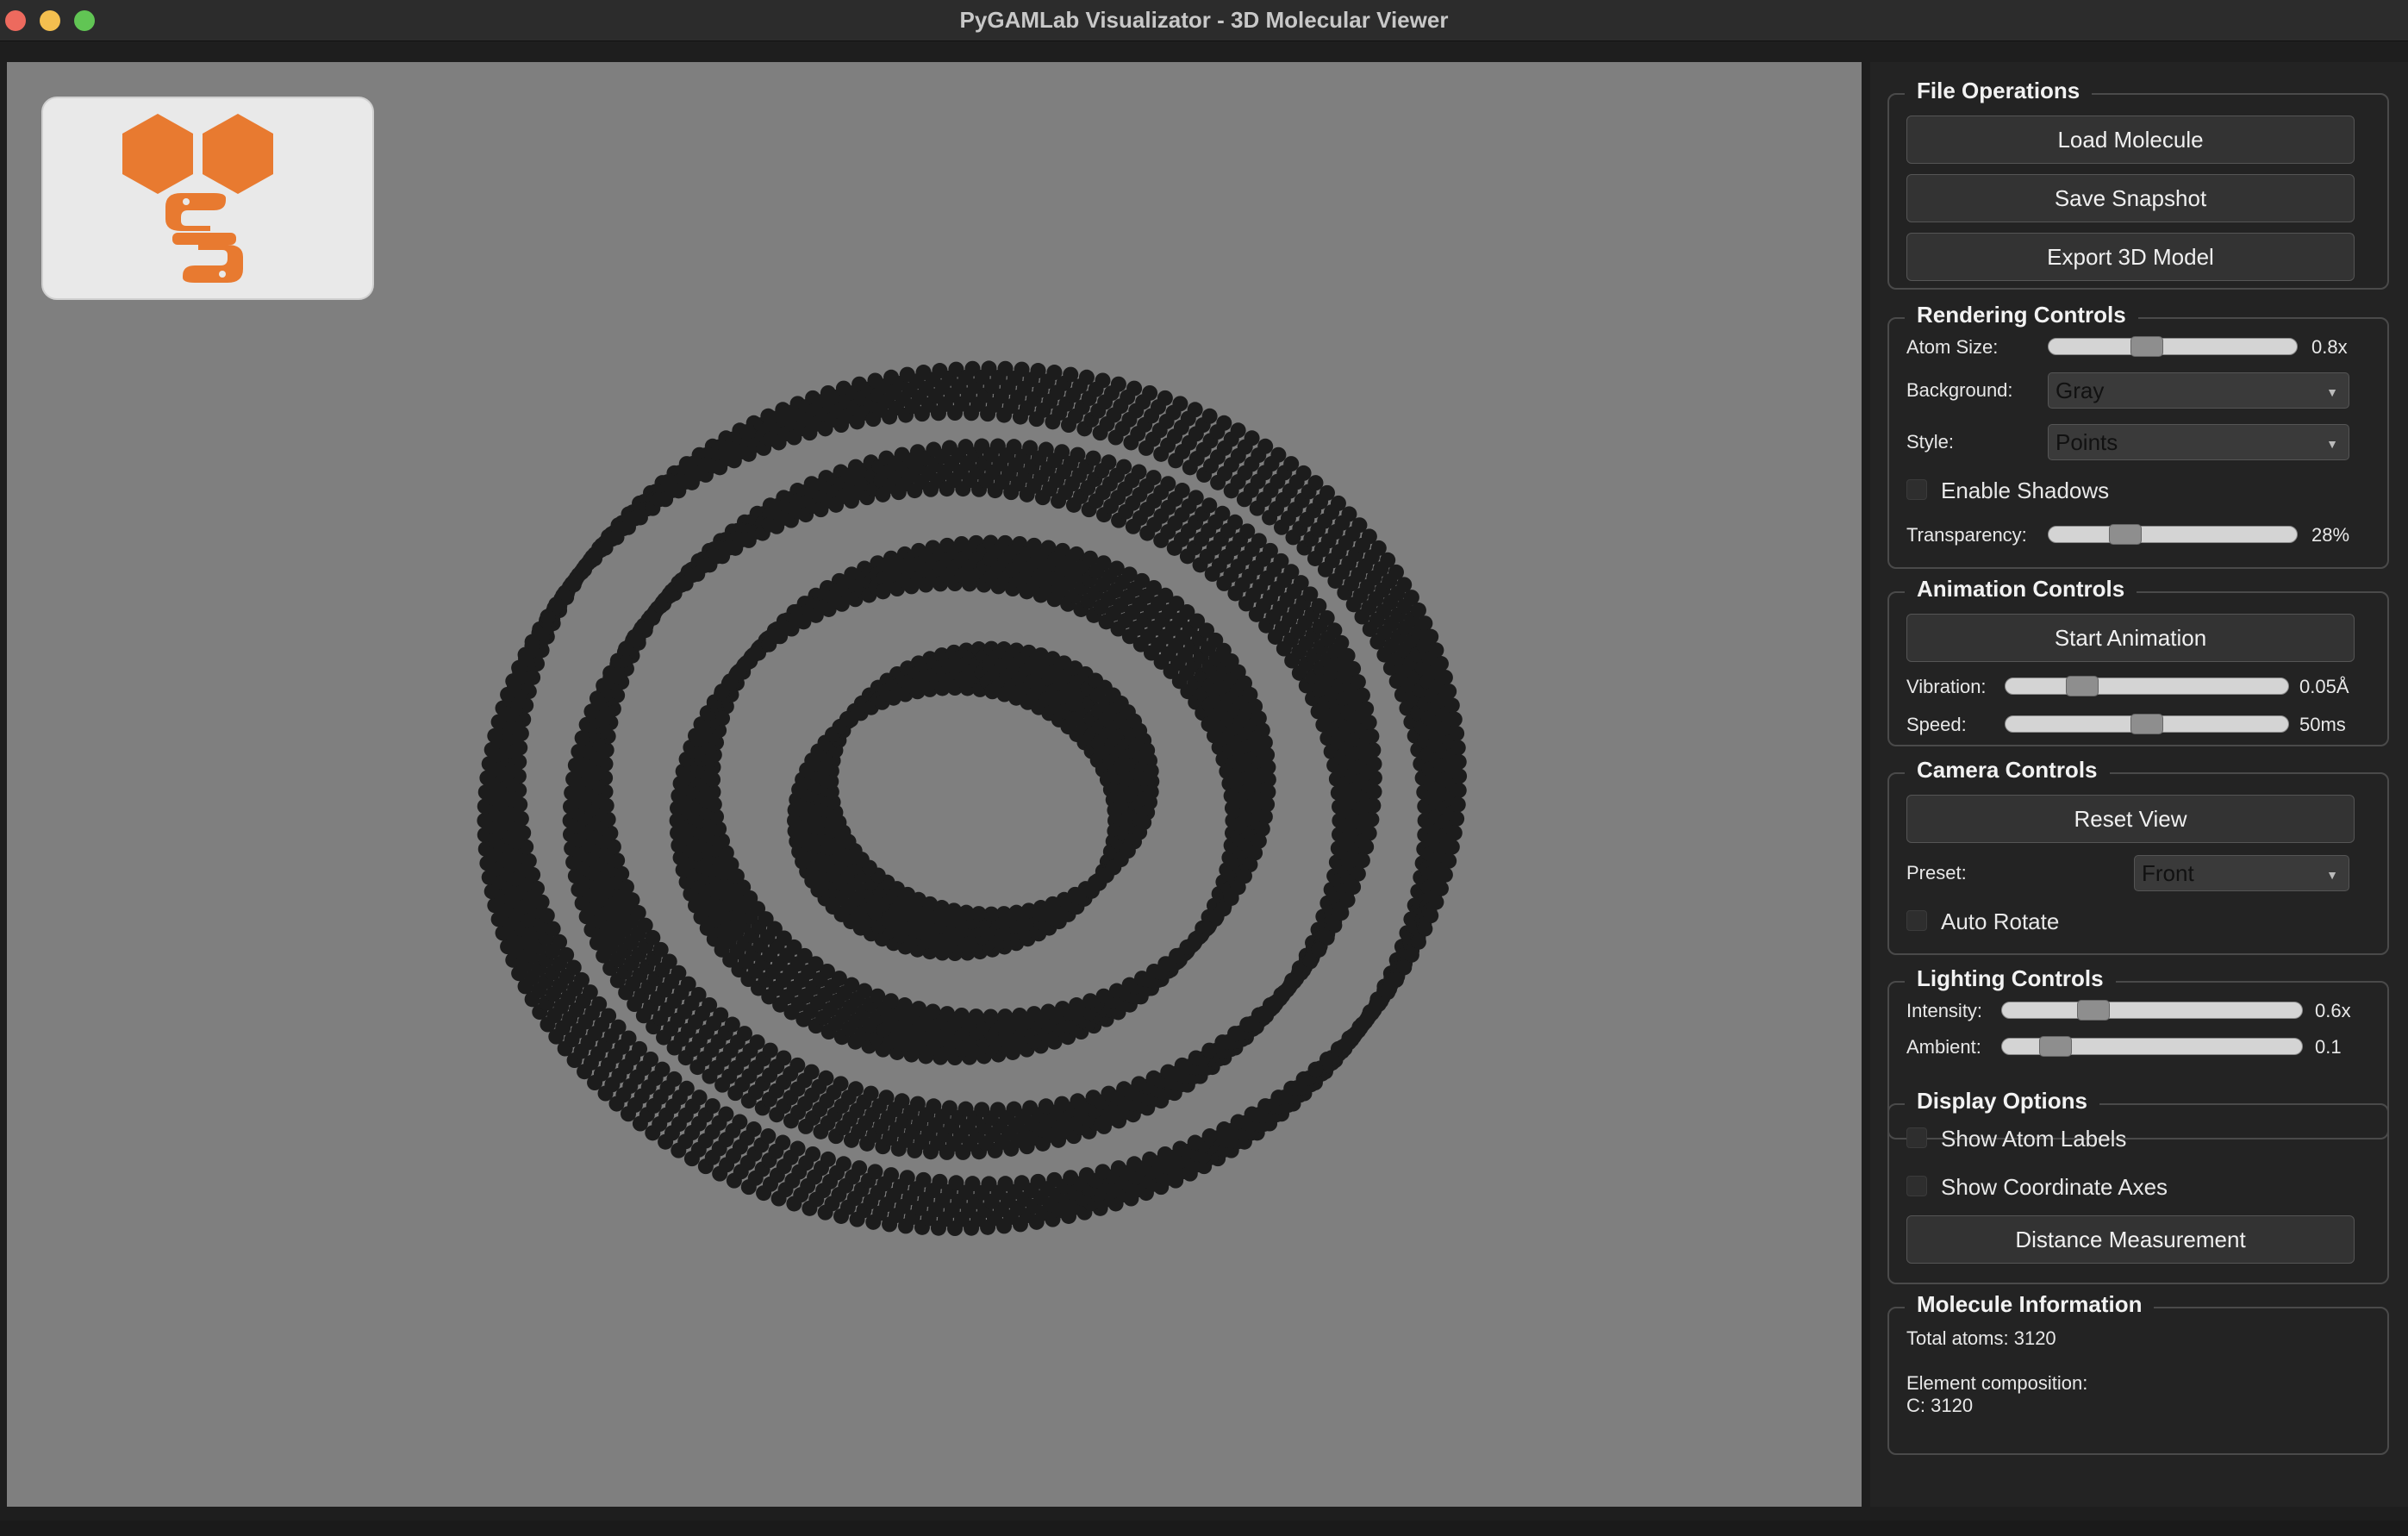 Image resolution: width=2408 pixels, height=1536 pixels. What do you see at coordinates (2054, 1187) in the screenshot?
I see `show-coordinate-axes-label: Show Coordinate Axes` at bounding box center [2054, 1187].